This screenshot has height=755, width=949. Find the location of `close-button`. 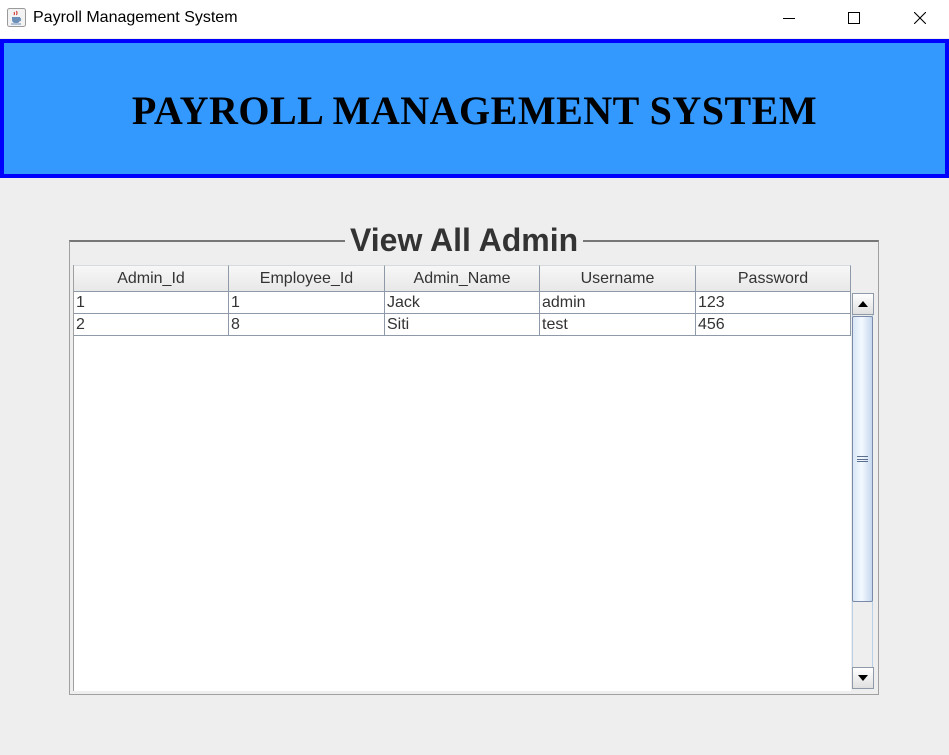

close-button is located at coordinates (920, 18).